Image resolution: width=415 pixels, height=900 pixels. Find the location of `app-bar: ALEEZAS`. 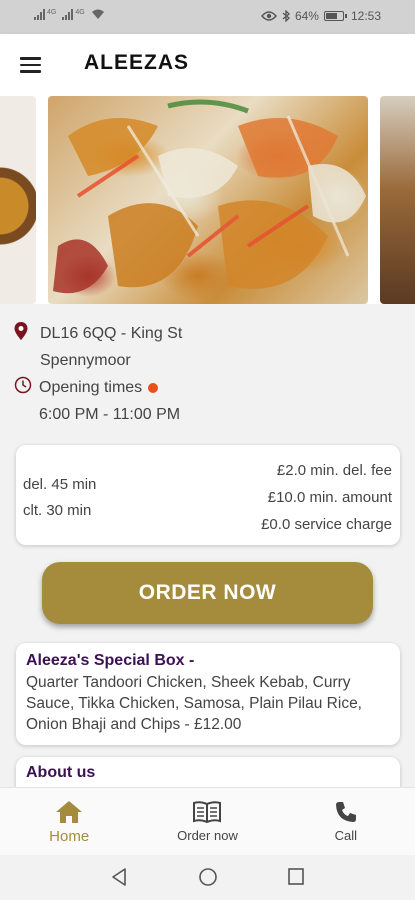

app-bar: ALEEZAS is located at coordinates (207, 65).